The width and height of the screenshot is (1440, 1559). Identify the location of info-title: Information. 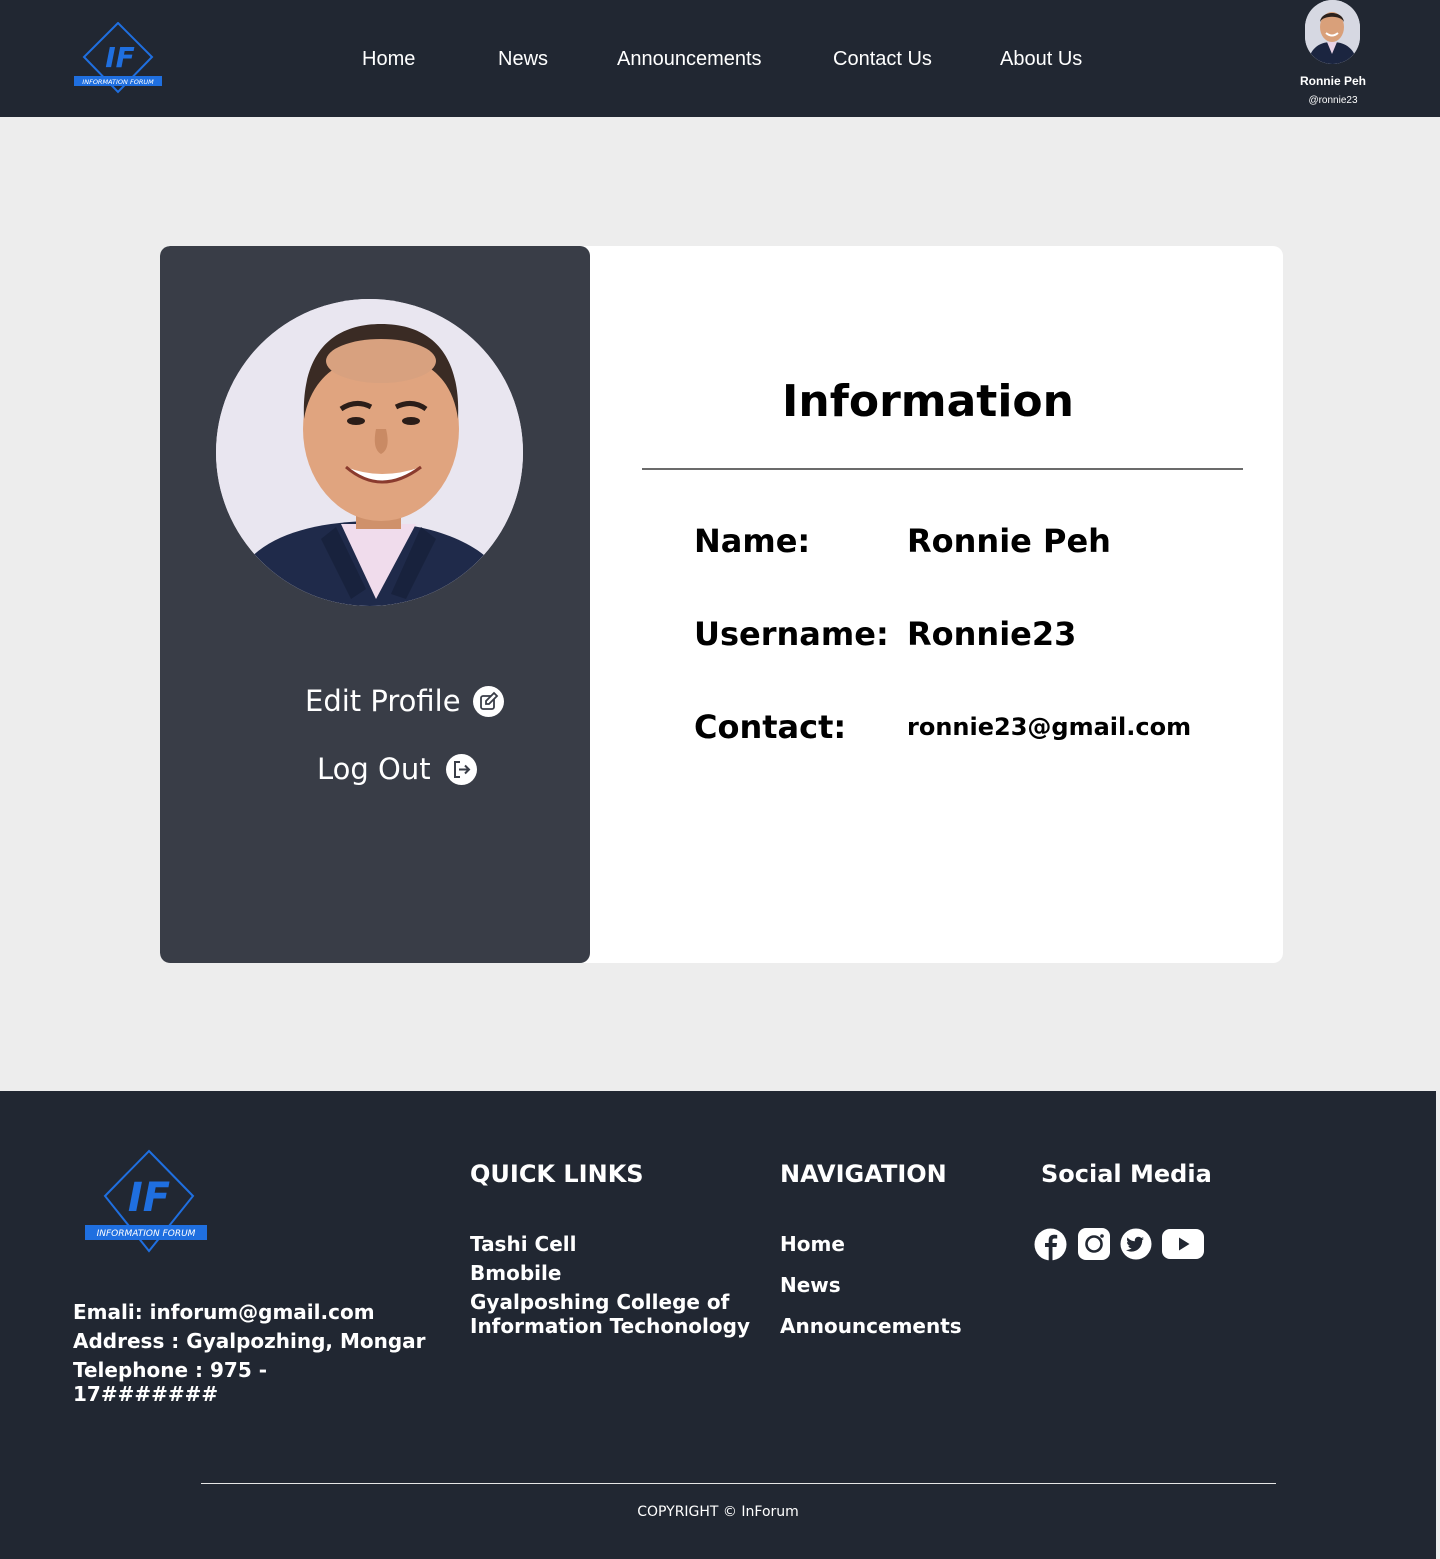
(928, 401).